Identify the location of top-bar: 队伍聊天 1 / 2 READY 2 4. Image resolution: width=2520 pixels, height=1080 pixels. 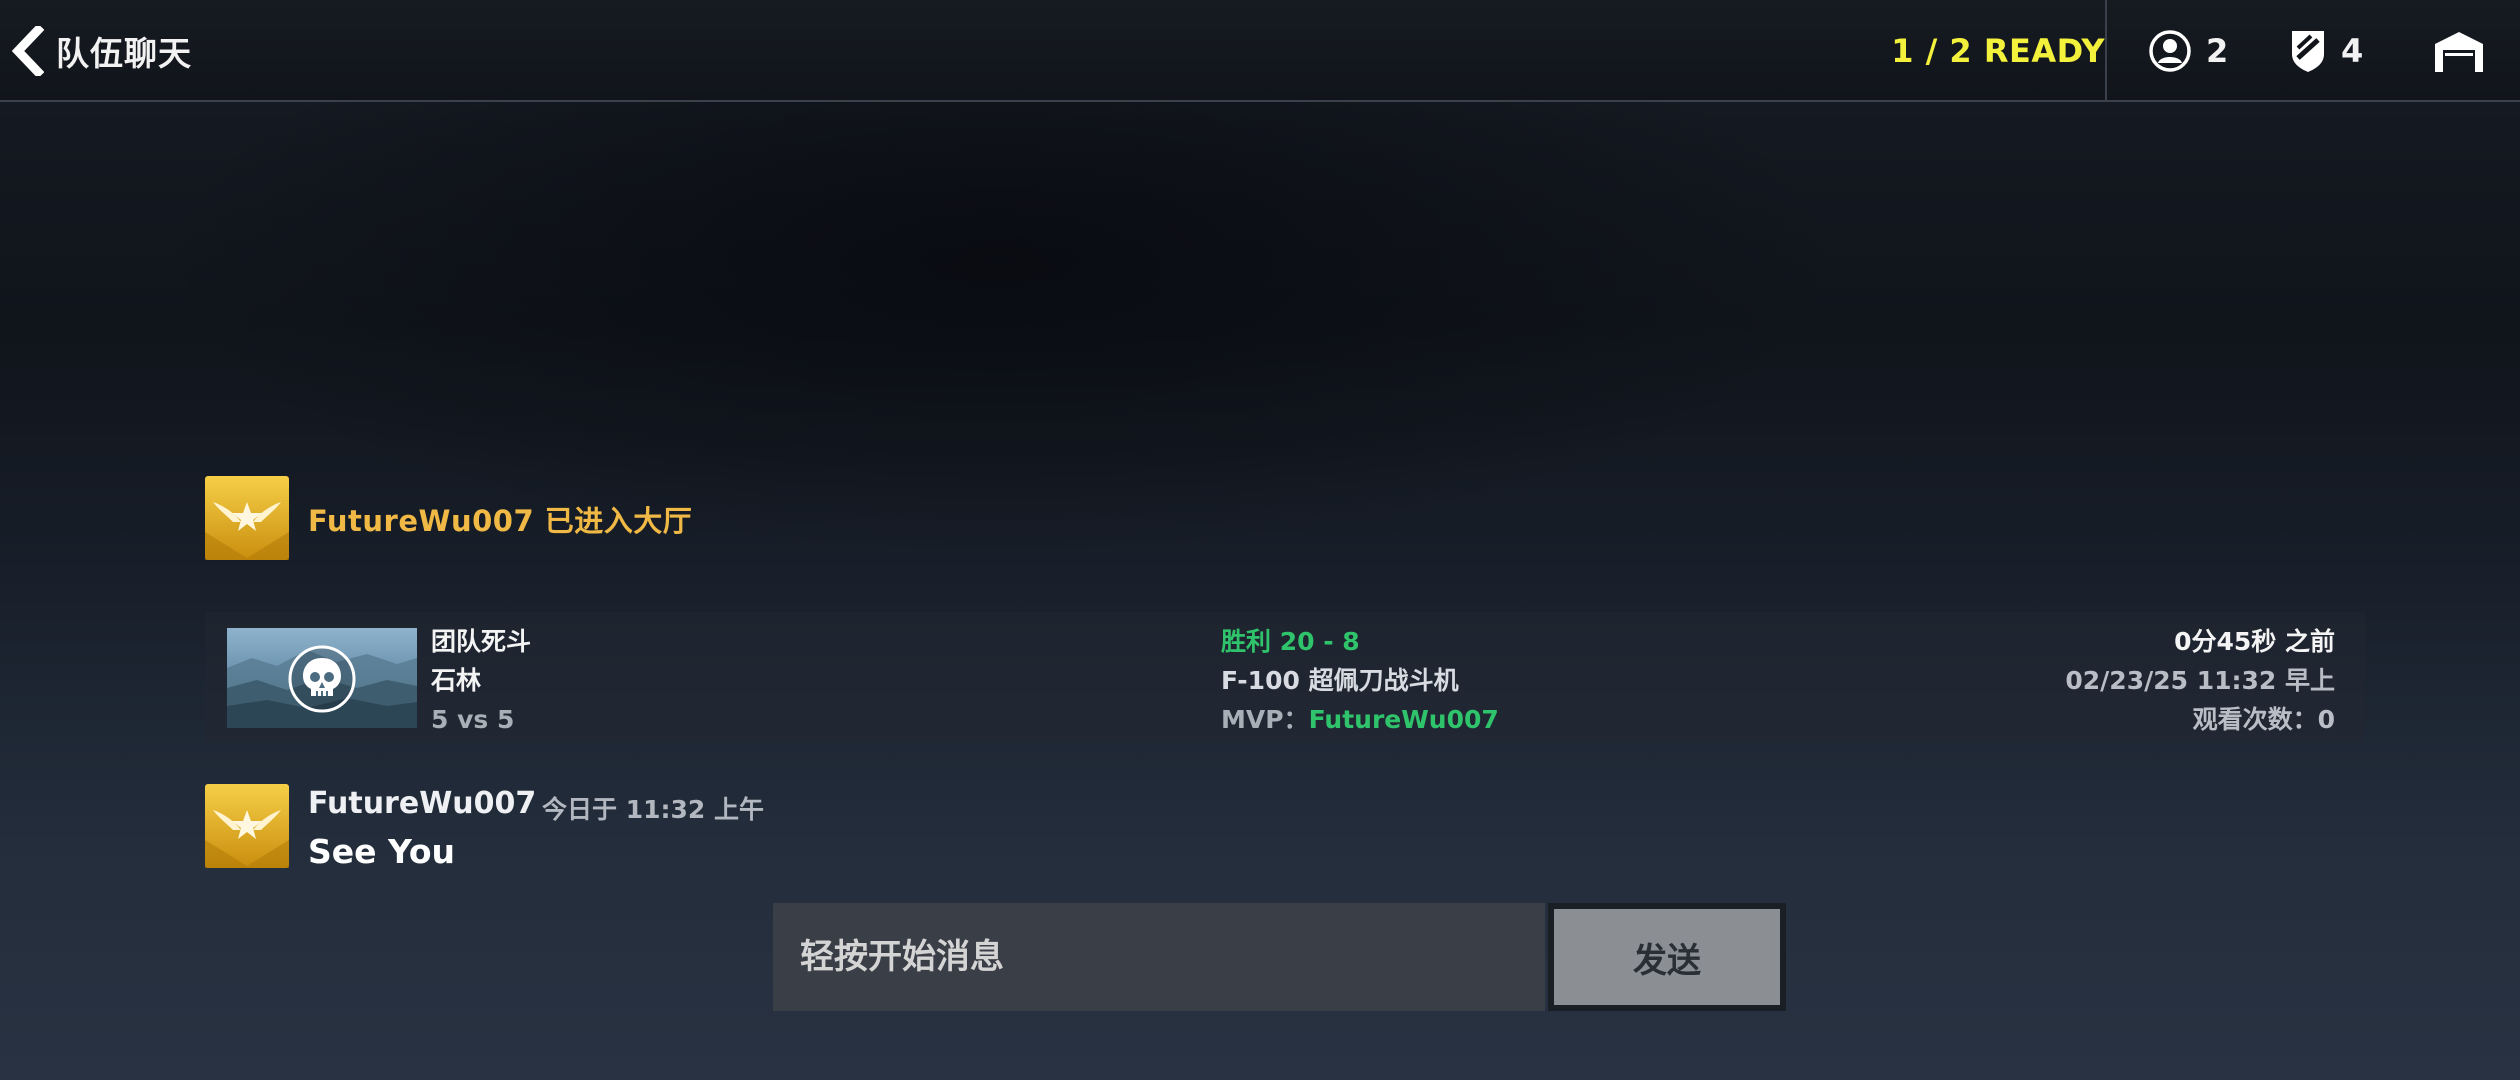
(1260, 51).